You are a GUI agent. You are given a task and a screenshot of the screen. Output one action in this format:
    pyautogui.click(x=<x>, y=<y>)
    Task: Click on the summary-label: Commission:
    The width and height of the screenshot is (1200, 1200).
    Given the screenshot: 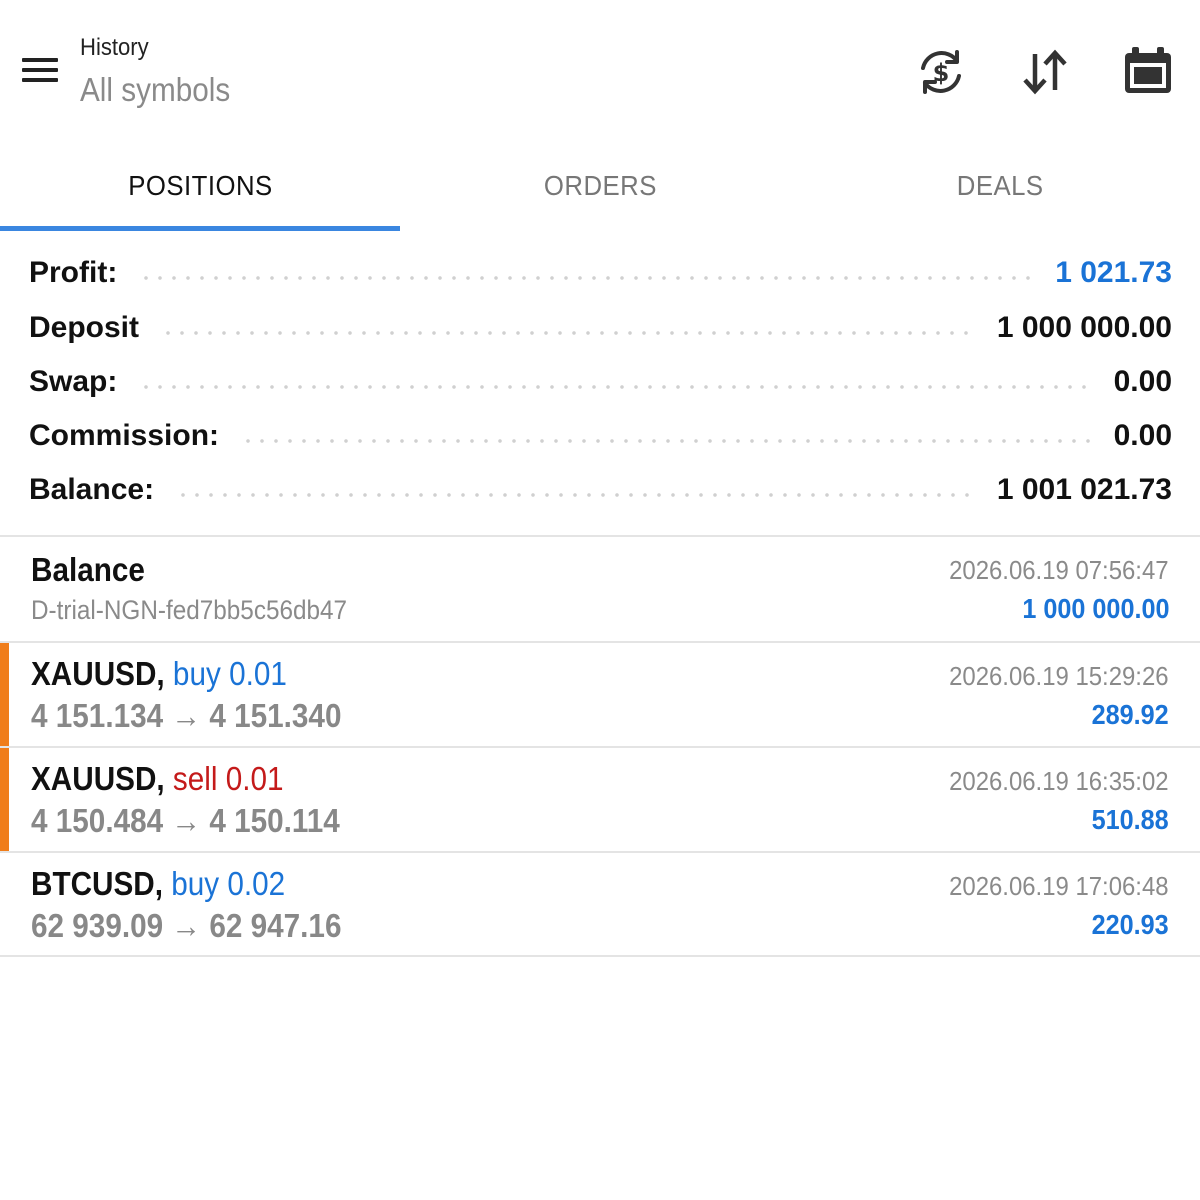 What is the action you would take?
    pyautogui.click(x=124, y=435)
    